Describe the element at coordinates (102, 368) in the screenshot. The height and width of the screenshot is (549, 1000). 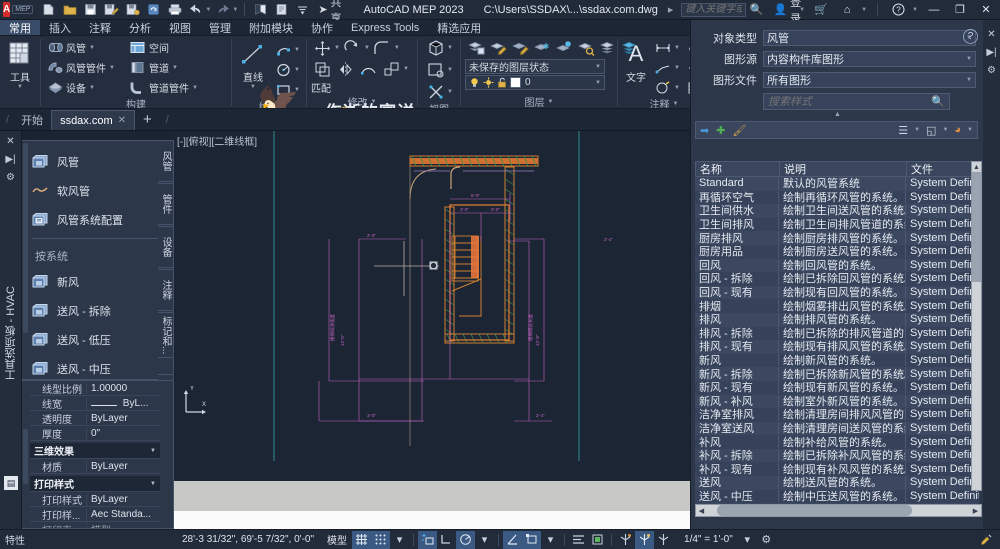
I see `palette-item-supply-medium: 送风 - 中压` at that location.